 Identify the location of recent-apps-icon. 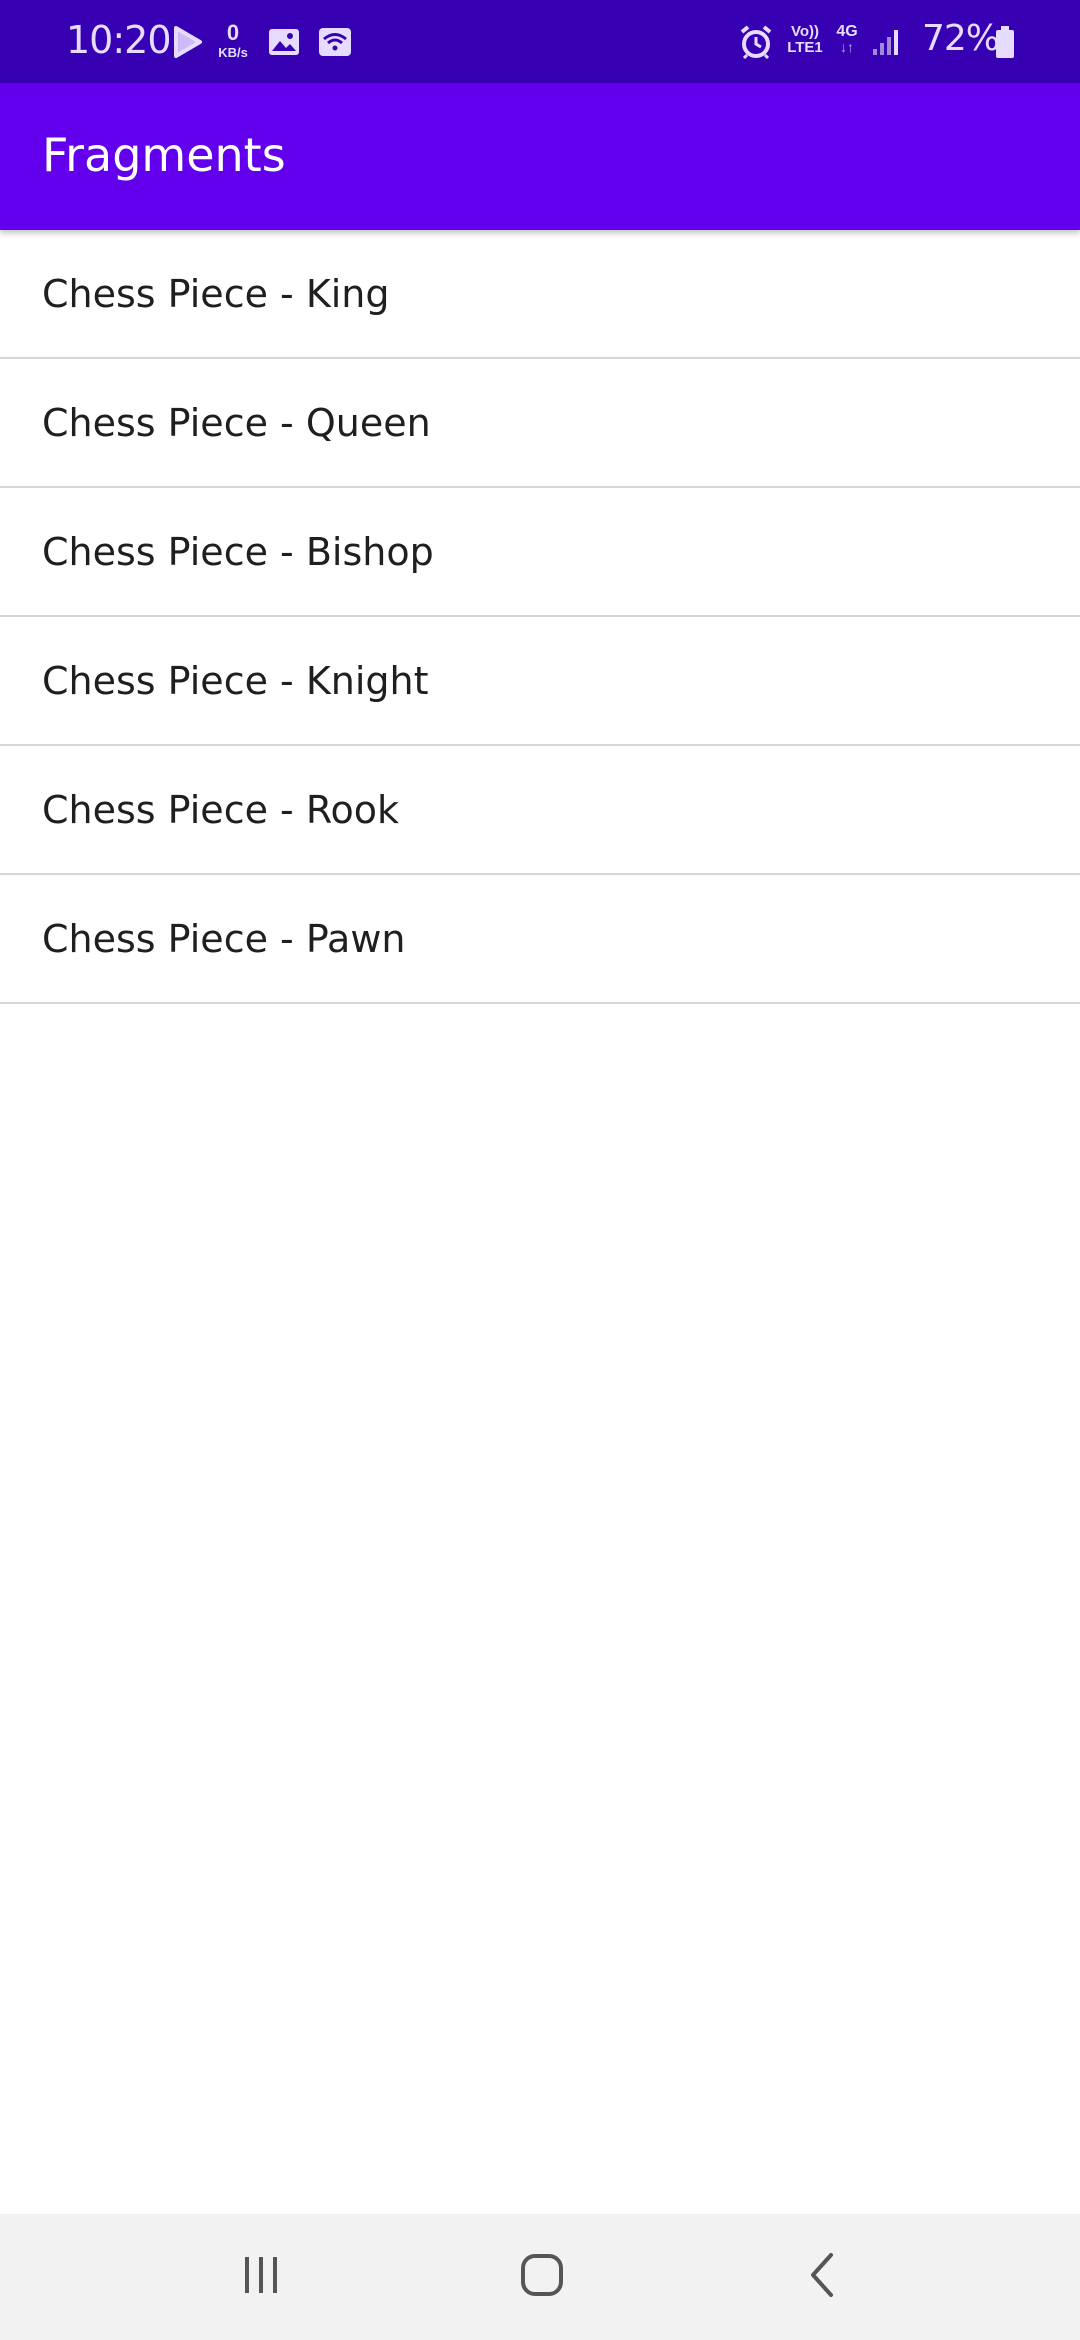
(261, 2277).